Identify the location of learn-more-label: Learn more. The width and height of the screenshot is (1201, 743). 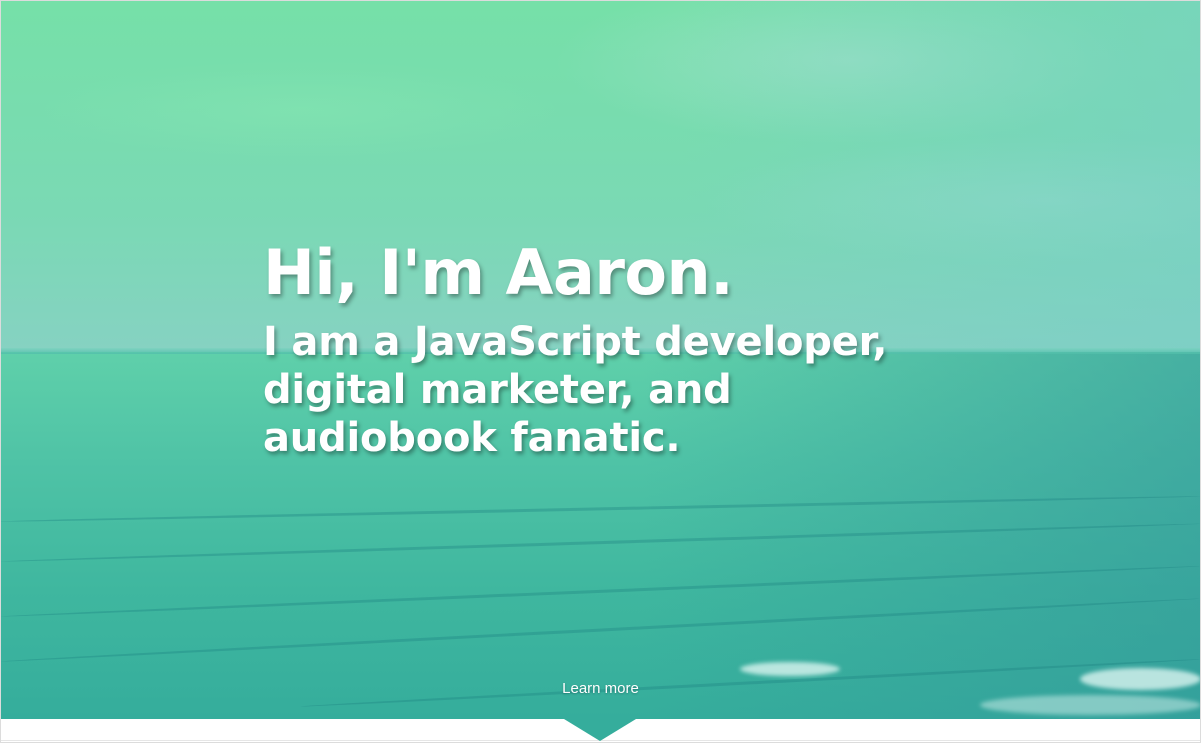
(600, 688).